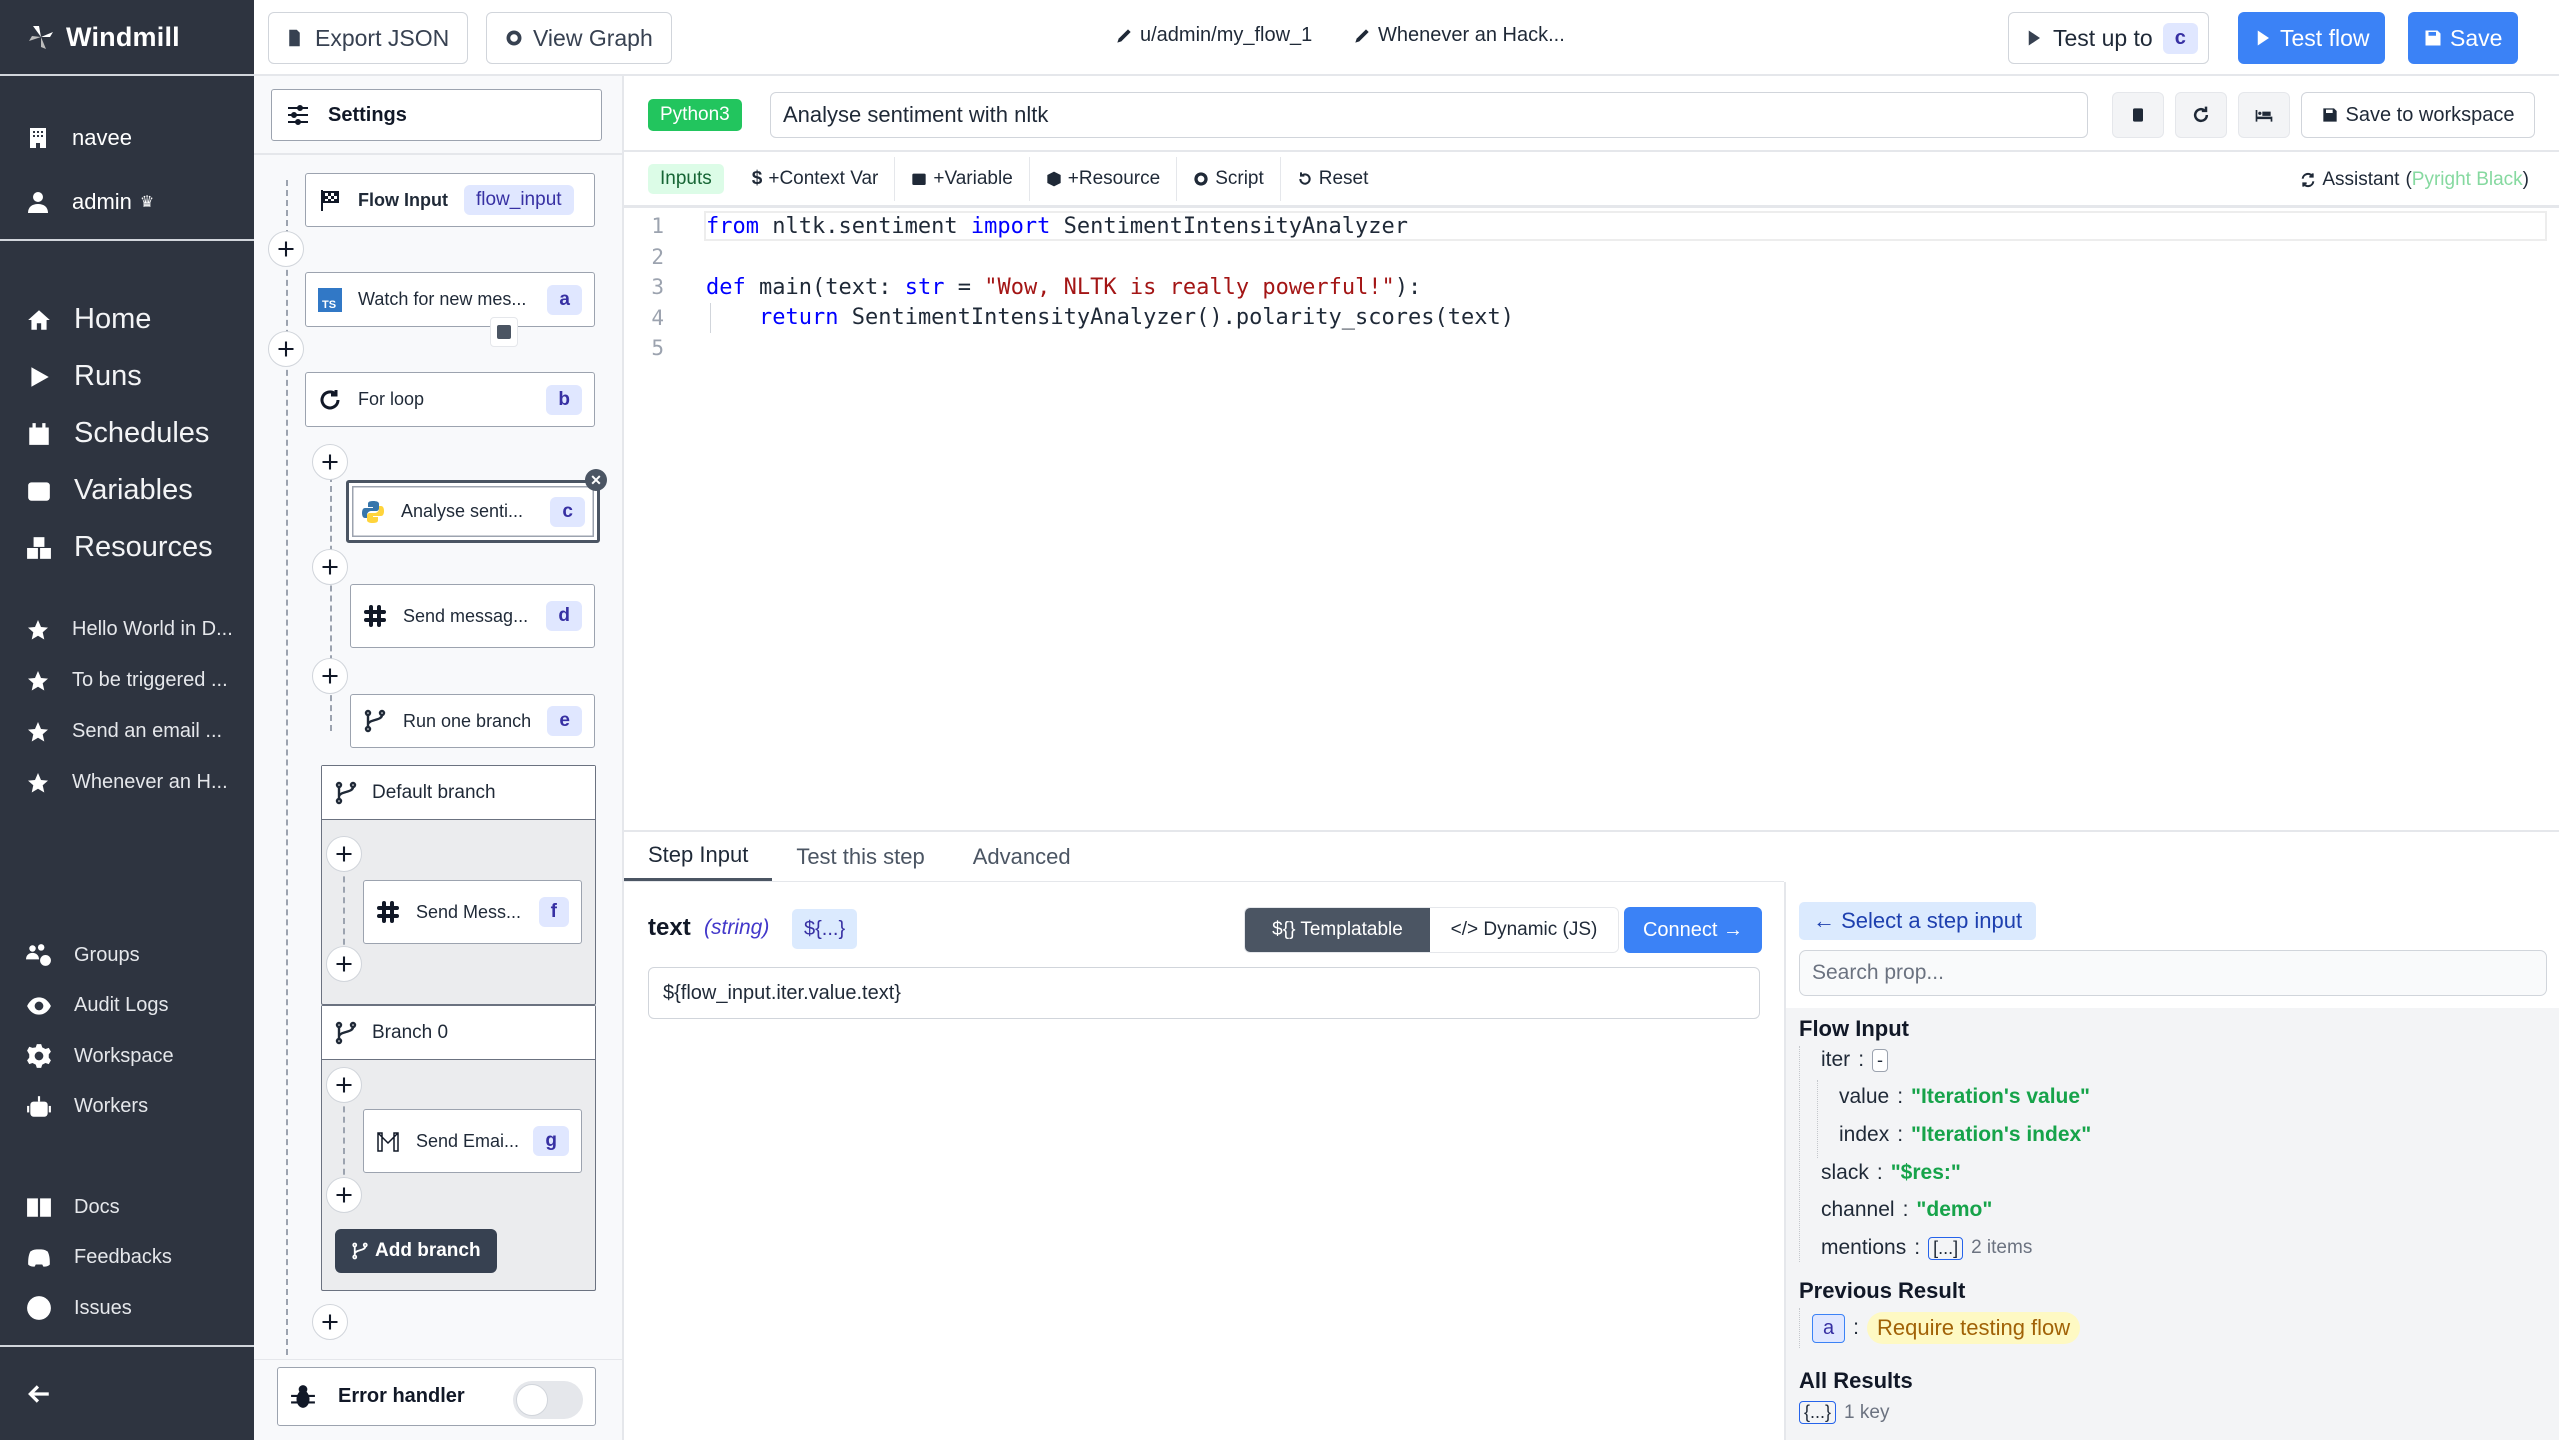 This screenshot has height=1440, width=2559. I want to click on reset-button: Reset, so click(1333, 179).